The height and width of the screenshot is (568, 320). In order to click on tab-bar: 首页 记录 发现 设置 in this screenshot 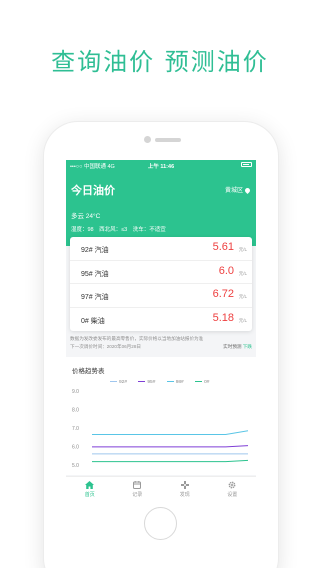, I will do `click(161, 491)`.